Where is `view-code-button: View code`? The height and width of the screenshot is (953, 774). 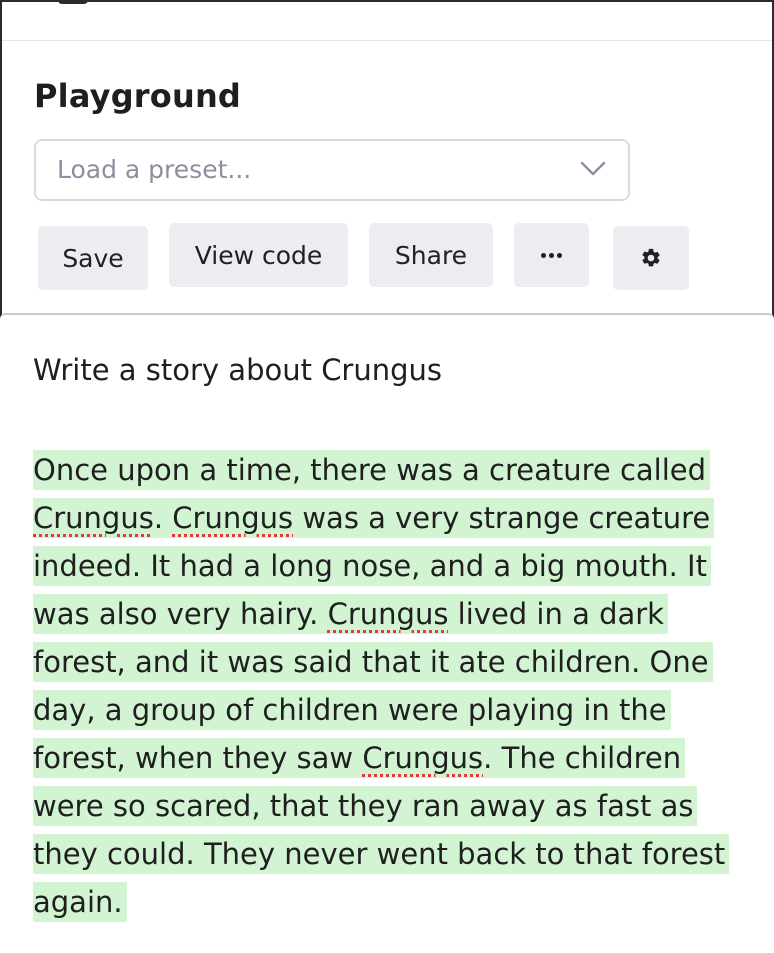 view-code-button: View code is located at coordinates (258, 255).